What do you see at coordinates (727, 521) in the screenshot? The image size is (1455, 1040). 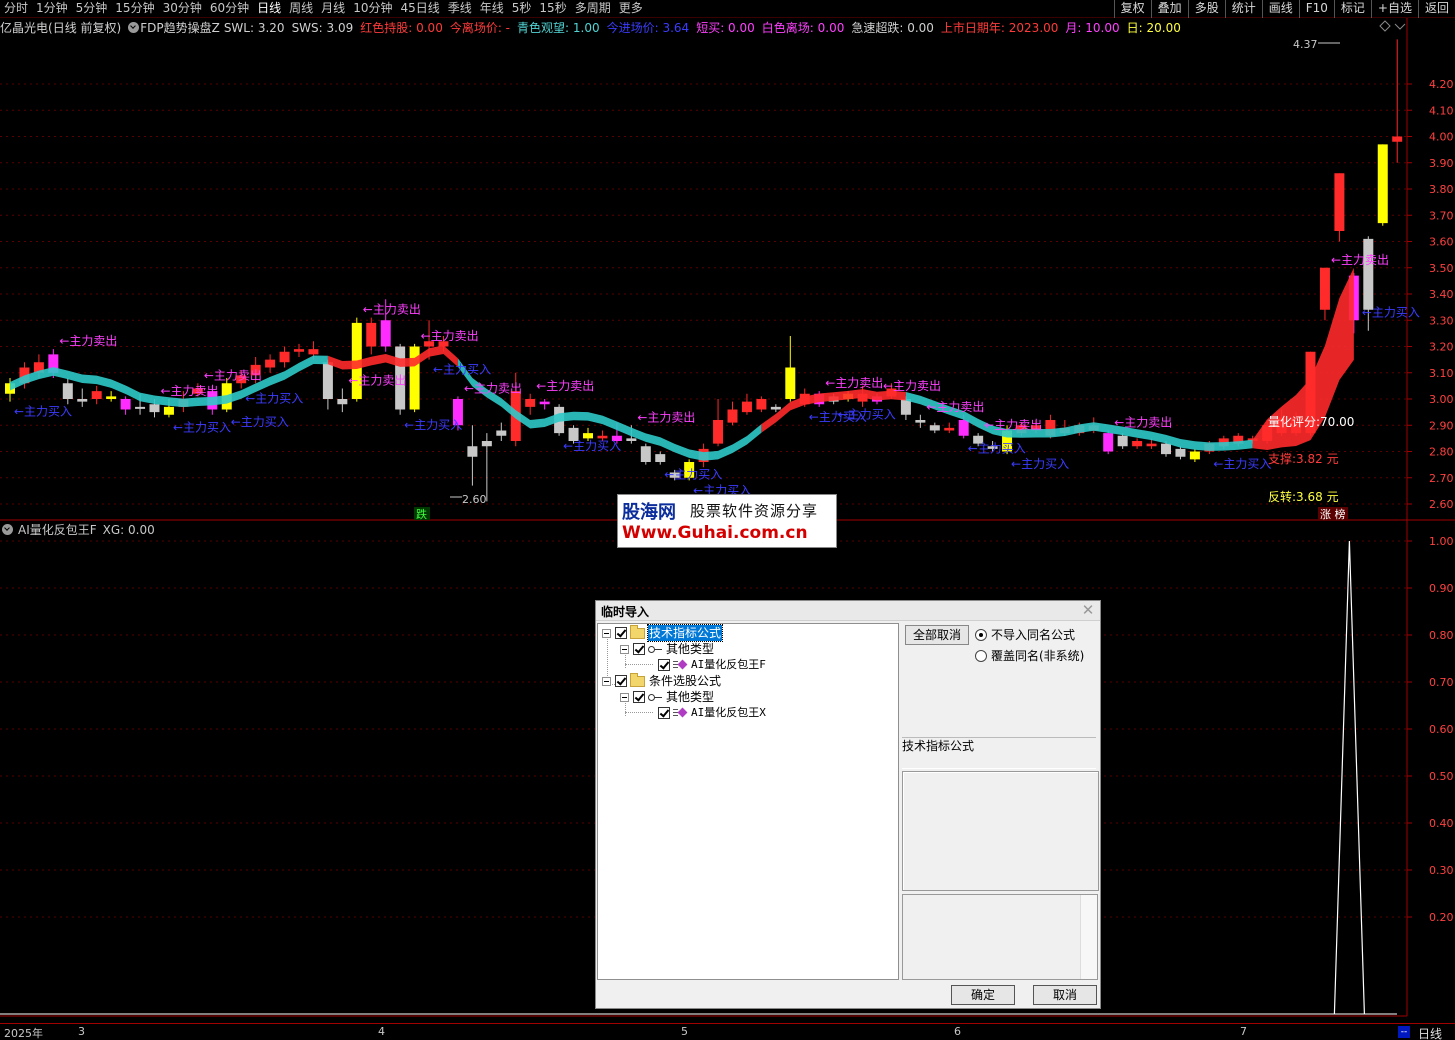 I see `watermark-logo: 股海网 股票软件资源分享 Www.Guhai.com.cn` at bounding box center [727, 521].